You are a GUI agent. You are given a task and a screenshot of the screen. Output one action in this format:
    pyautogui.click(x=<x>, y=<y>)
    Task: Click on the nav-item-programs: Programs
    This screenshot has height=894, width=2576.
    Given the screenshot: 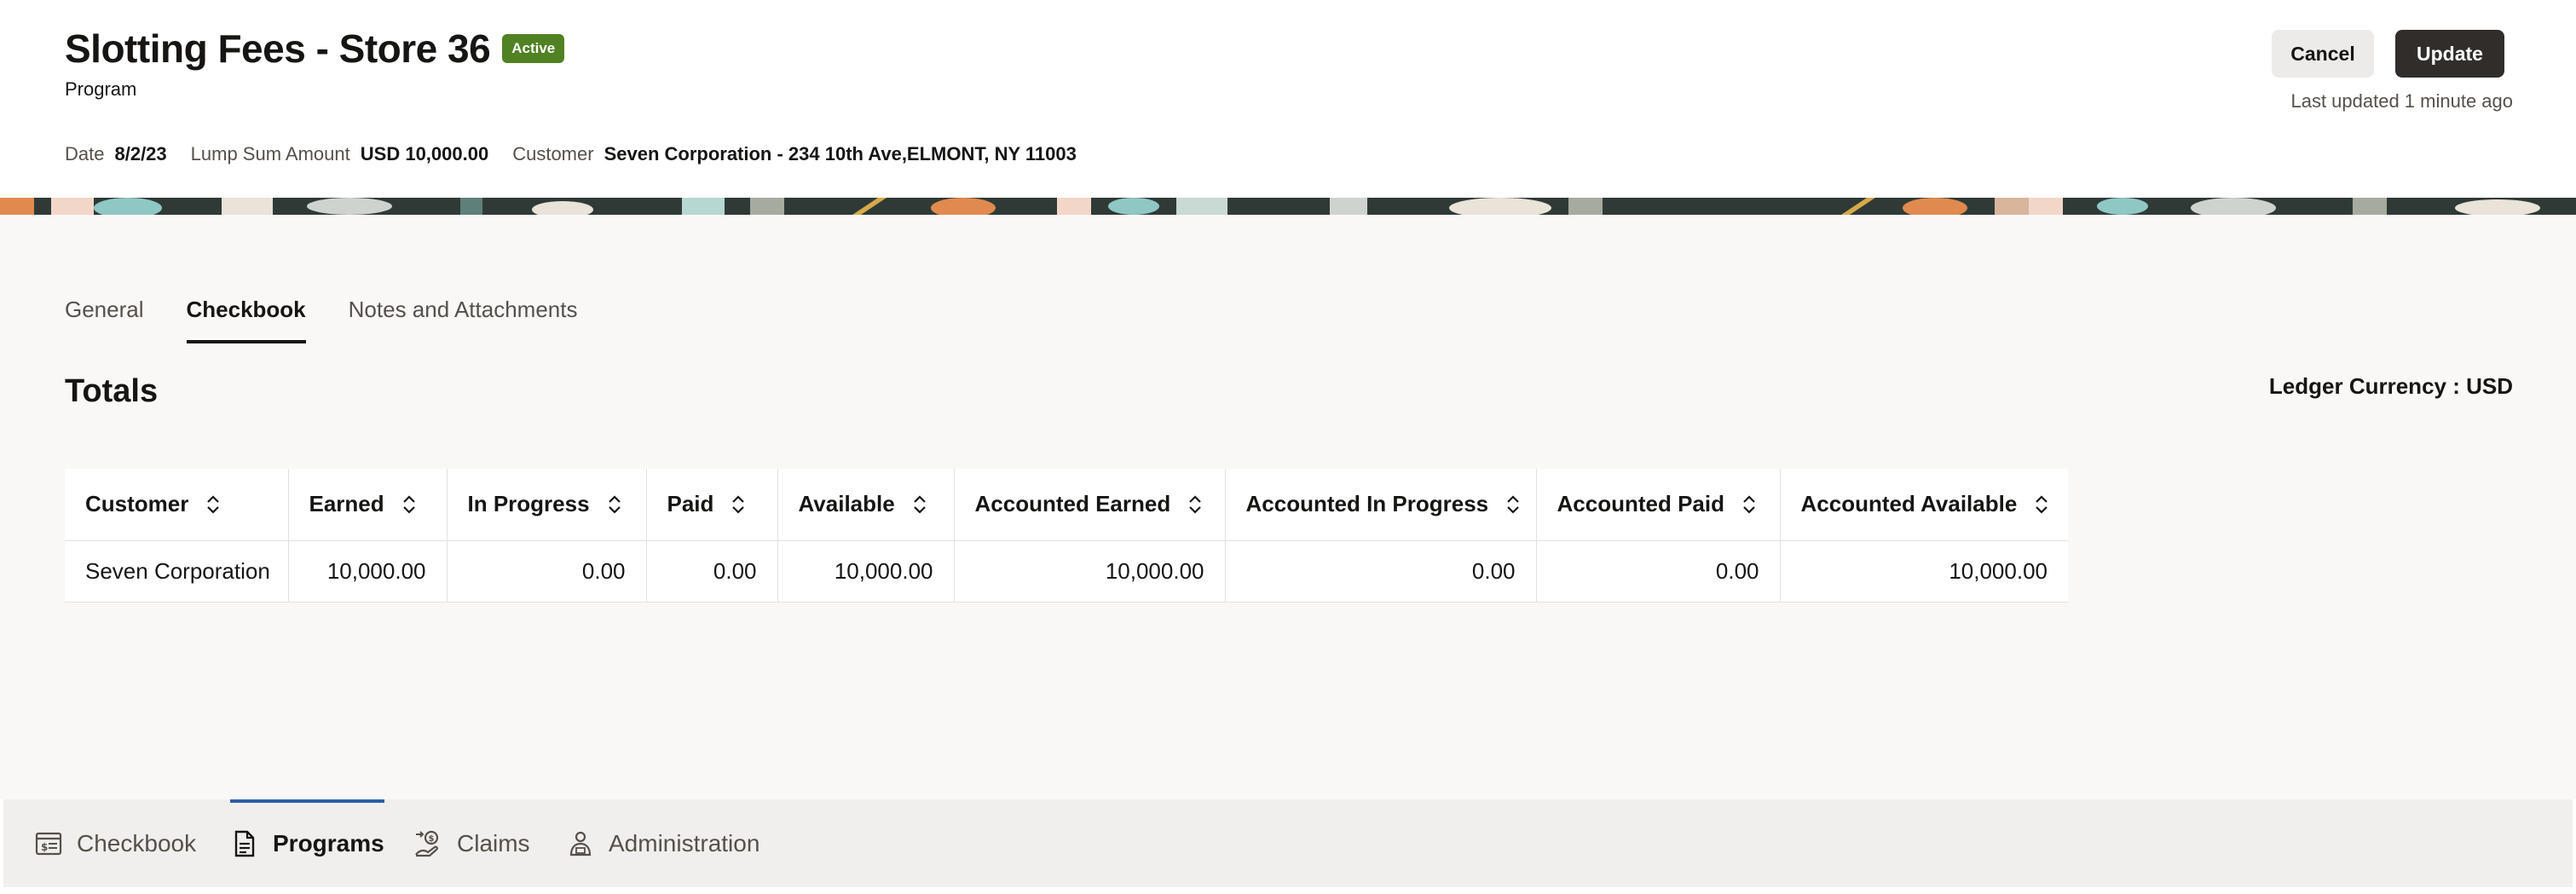 What is the action you would take?
    pyautogui.click(x=307, y=843)
    